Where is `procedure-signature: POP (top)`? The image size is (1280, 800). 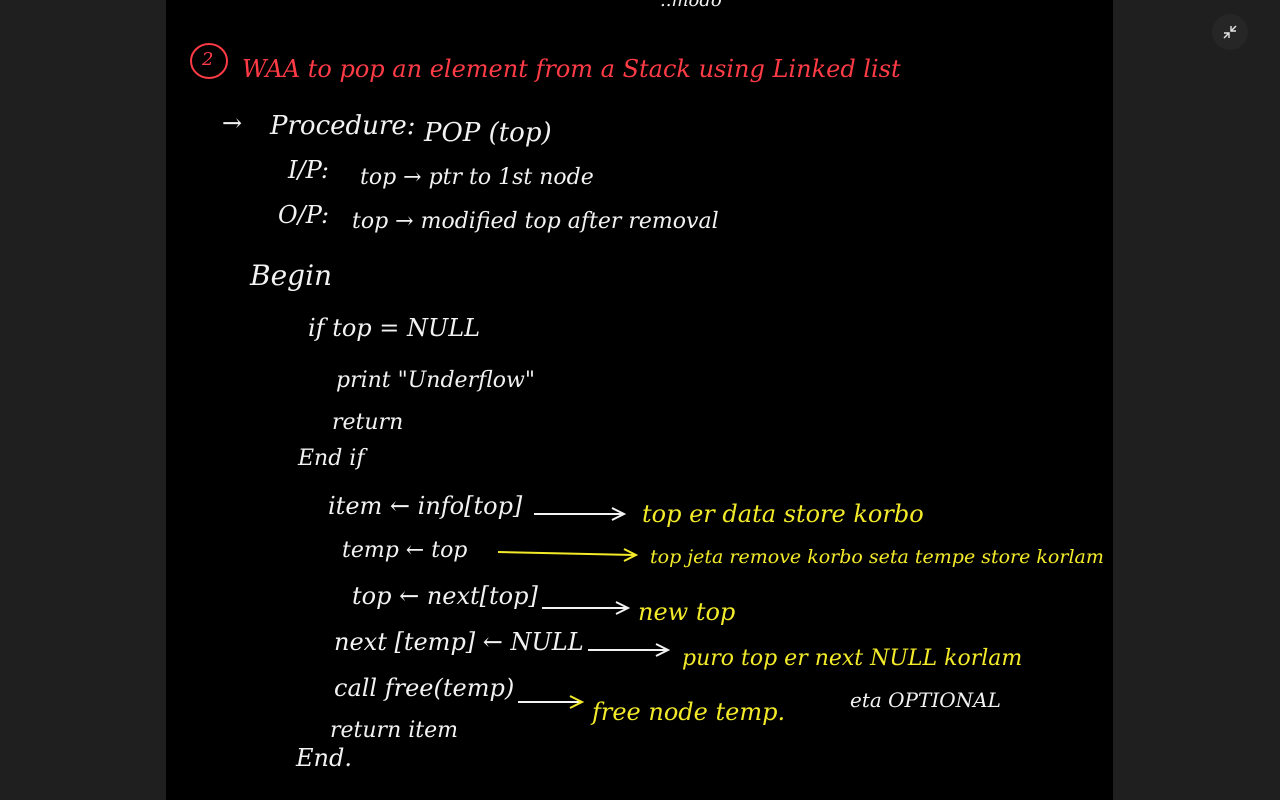
procedure-signature: POP (top) is located at coordinates (488, 133).